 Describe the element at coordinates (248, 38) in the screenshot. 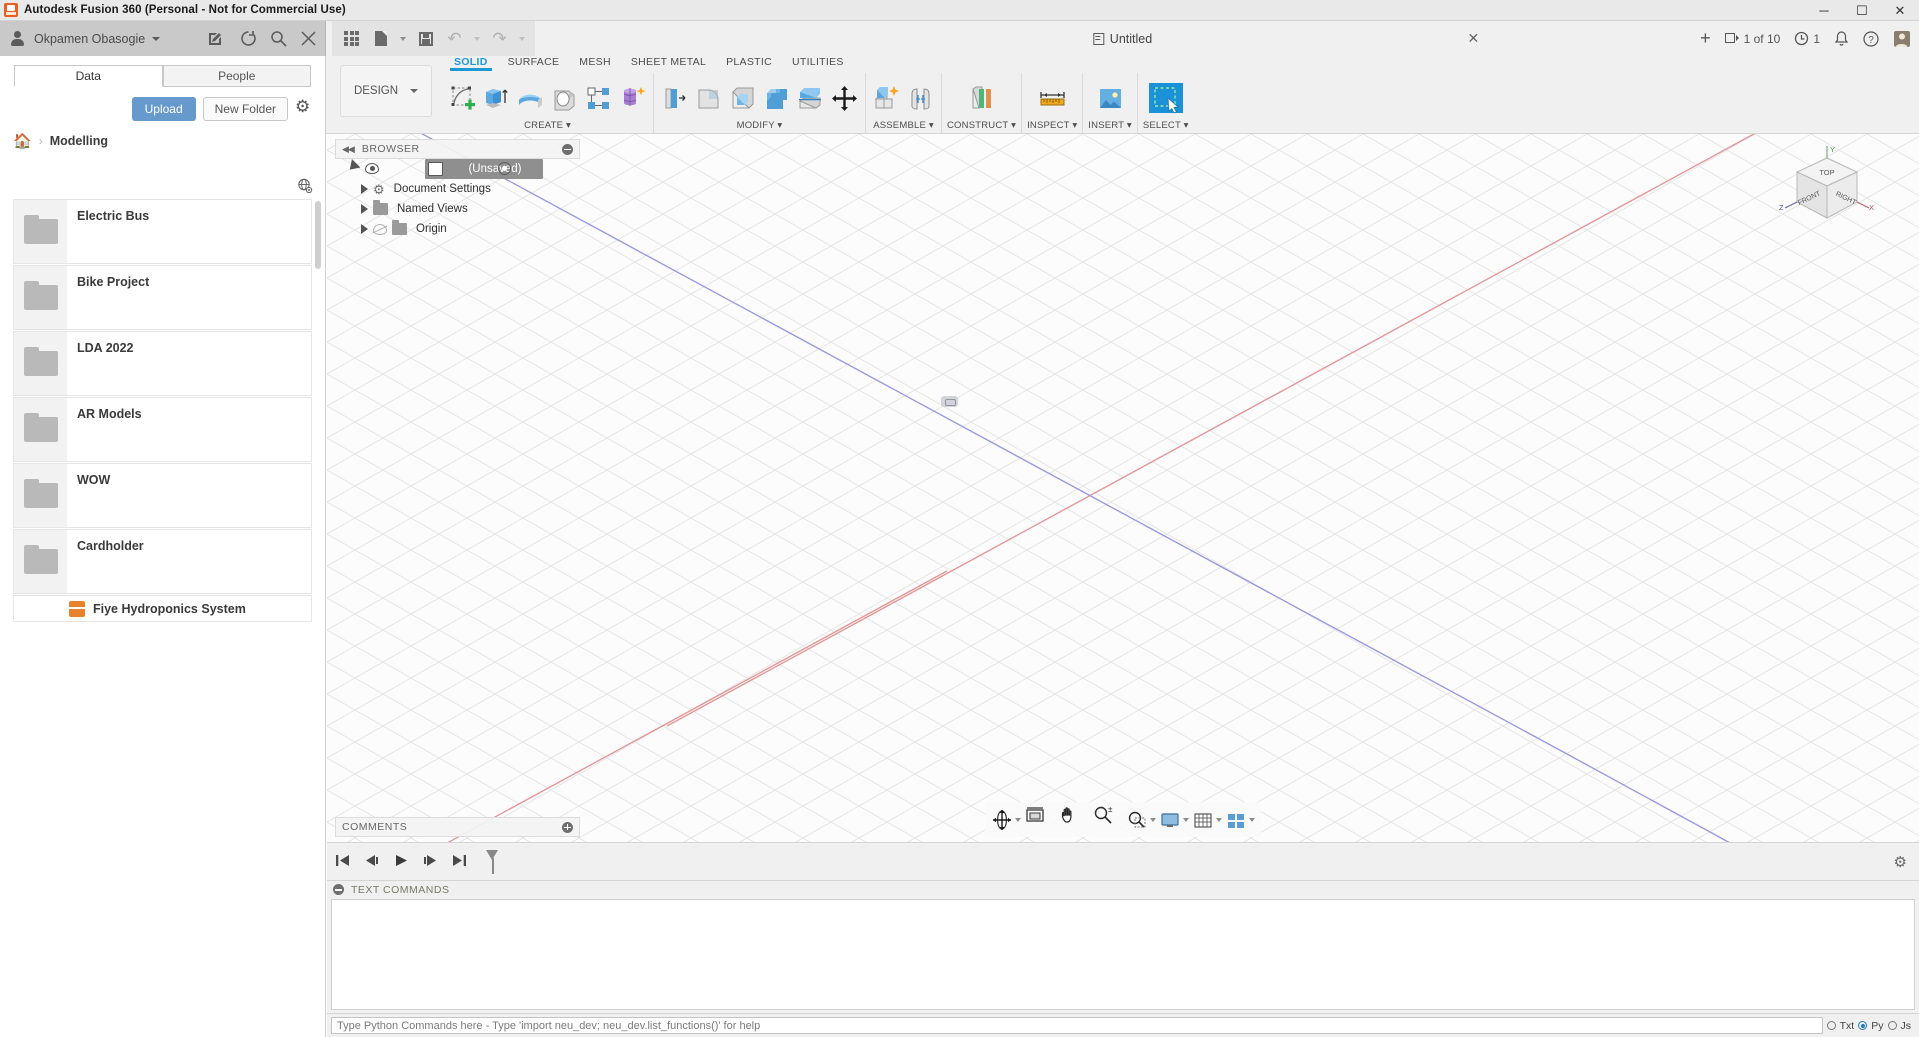

I see `refresh-icon` at that location.